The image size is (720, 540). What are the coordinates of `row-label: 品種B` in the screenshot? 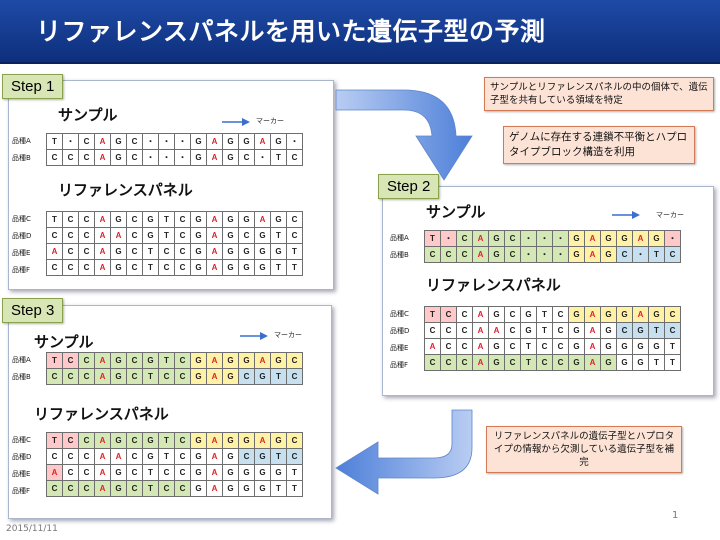 It's located at (21, 158).